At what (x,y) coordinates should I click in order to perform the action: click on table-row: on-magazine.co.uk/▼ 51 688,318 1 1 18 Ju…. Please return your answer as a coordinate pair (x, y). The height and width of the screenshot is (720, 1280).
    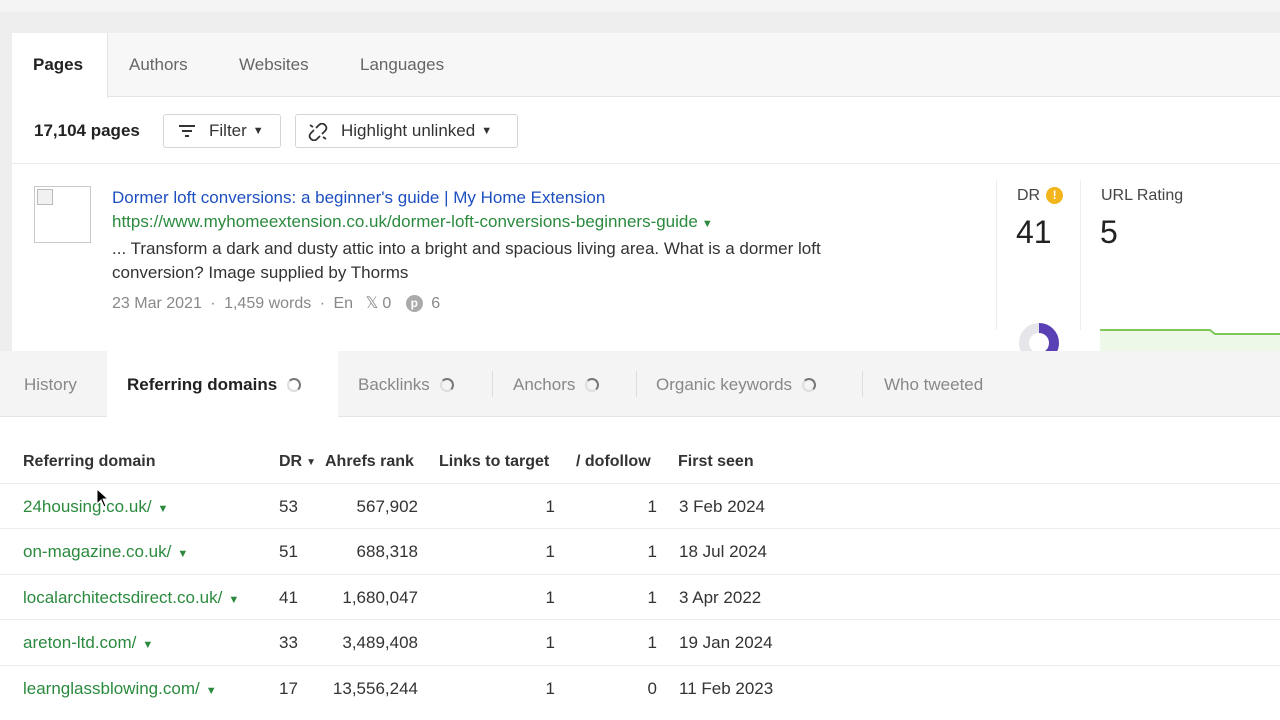
    Looking at the image, I should click on (640, 550).